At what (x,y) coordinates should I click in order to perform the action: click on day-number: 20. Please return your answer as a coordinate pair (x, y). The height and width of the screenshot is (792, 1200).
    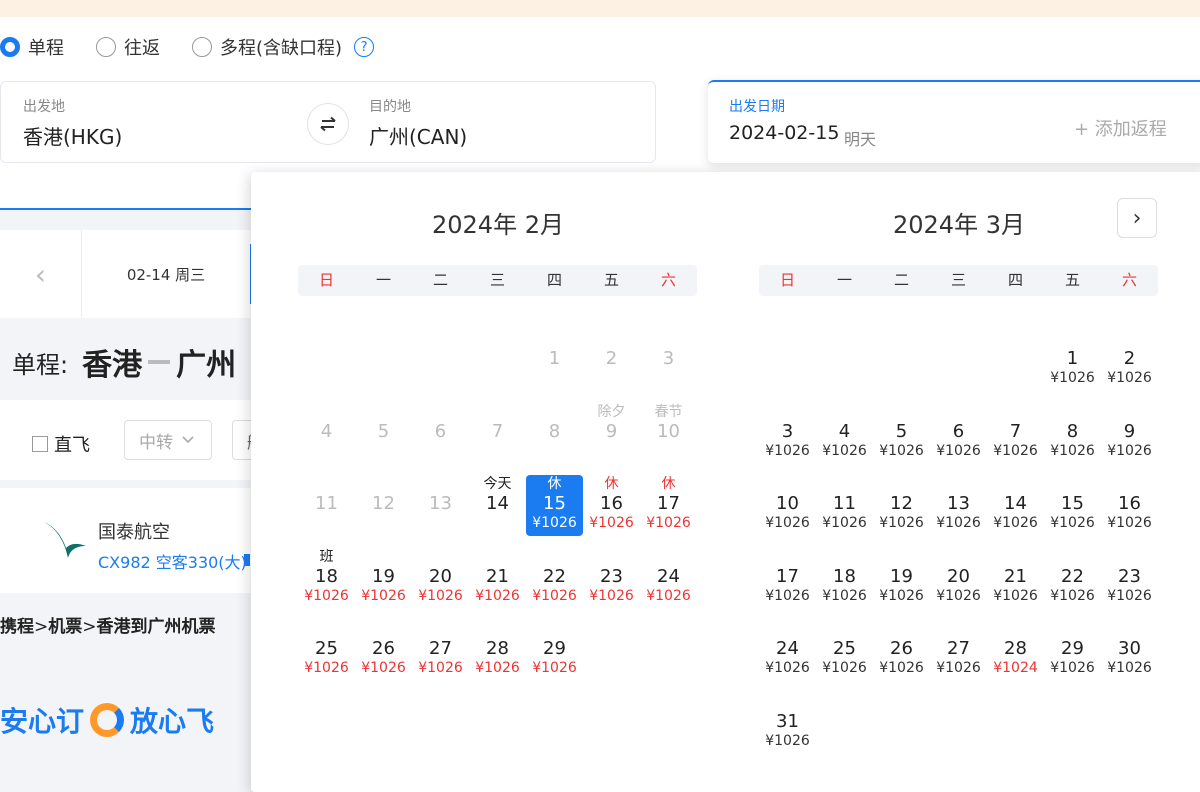
    Looking at the image, I should click on (440, 576).